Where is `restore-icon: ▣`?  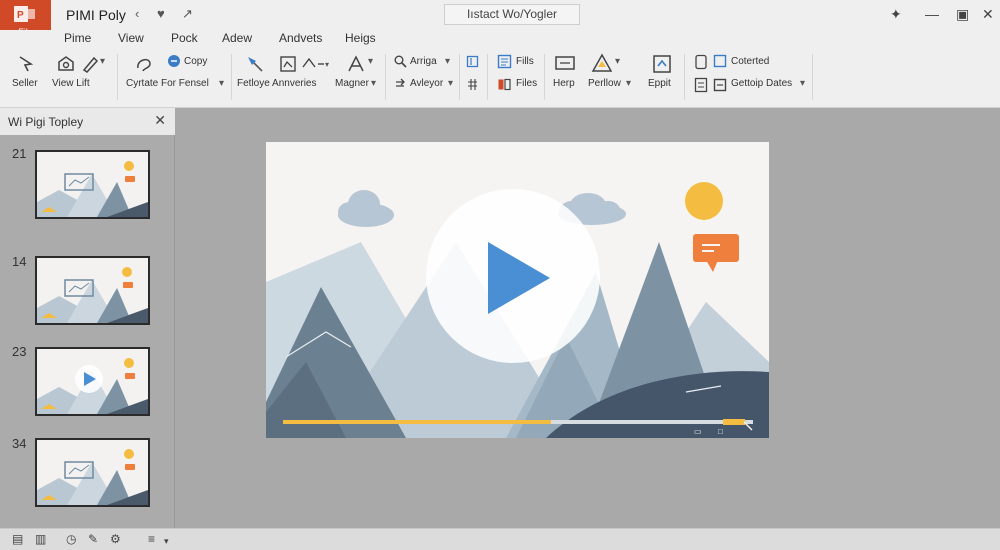 restore-icon: ▣ is located at coordinates (962, 14).